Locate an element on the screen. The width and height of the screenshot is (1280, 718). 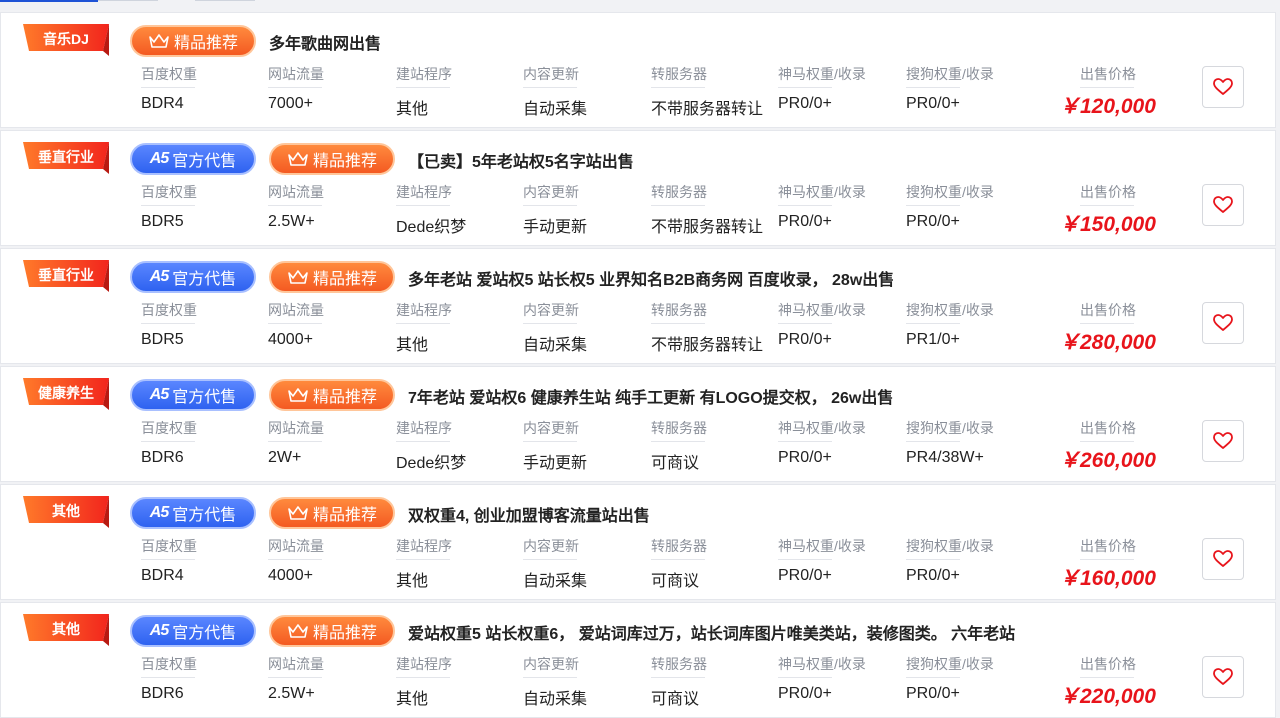
category-label: 健康养生 is located at coordinates (66, 392).